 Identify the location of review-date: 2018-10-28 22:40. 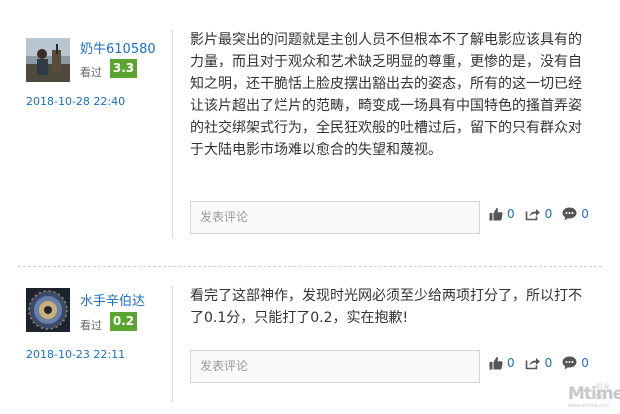
(75, 101).